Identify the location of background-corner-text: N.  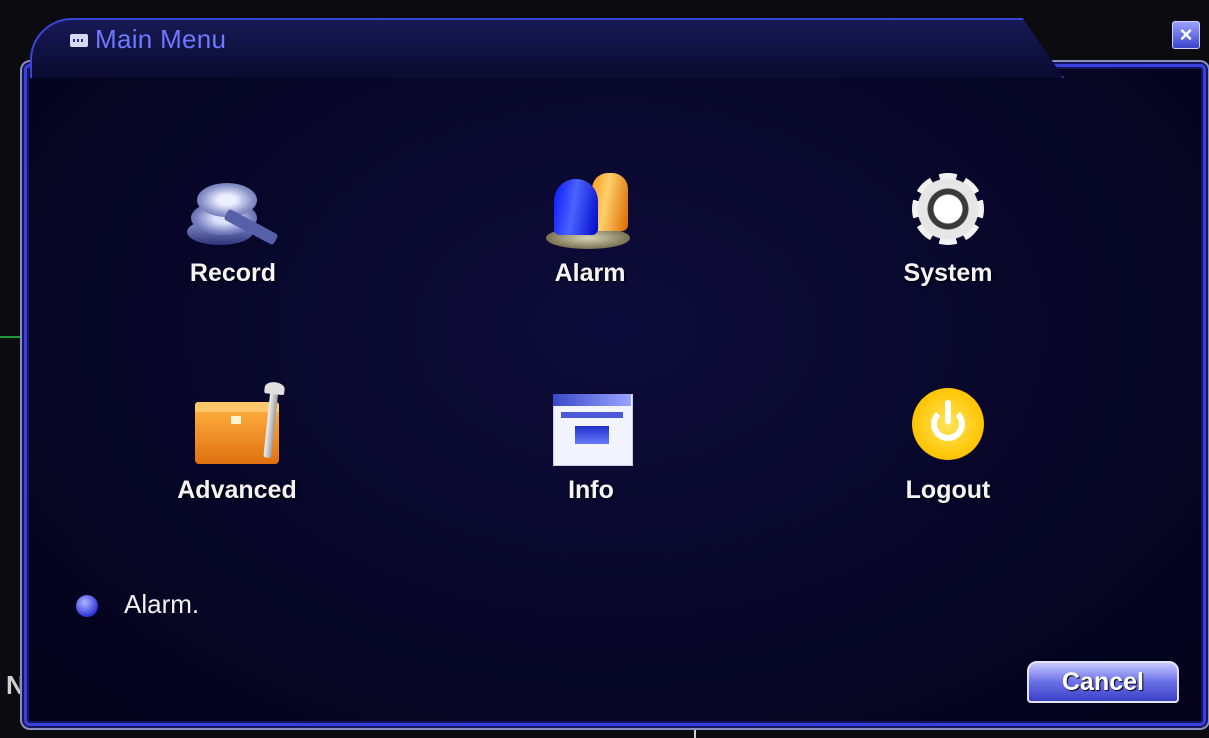
(15, 685).